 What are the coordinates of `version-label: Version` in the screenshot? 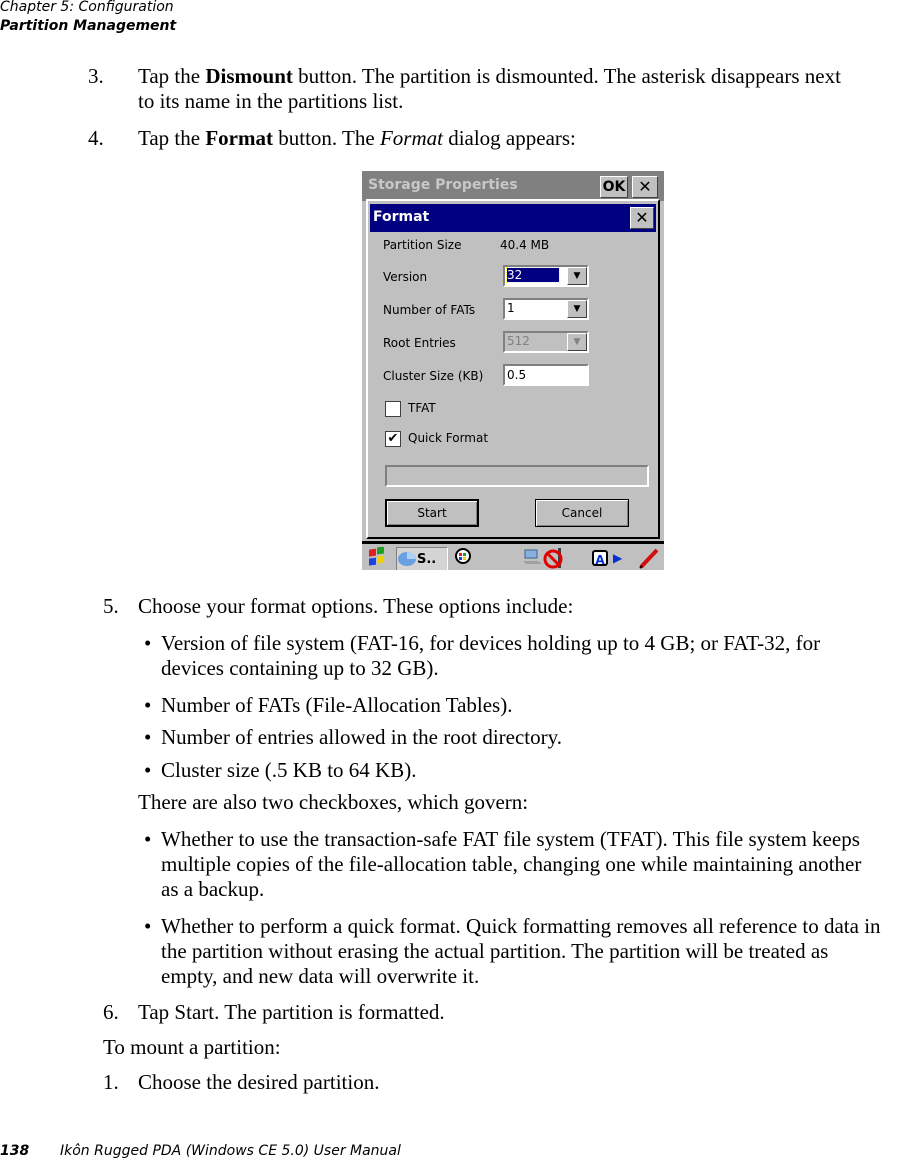 It's located at (405, 277).